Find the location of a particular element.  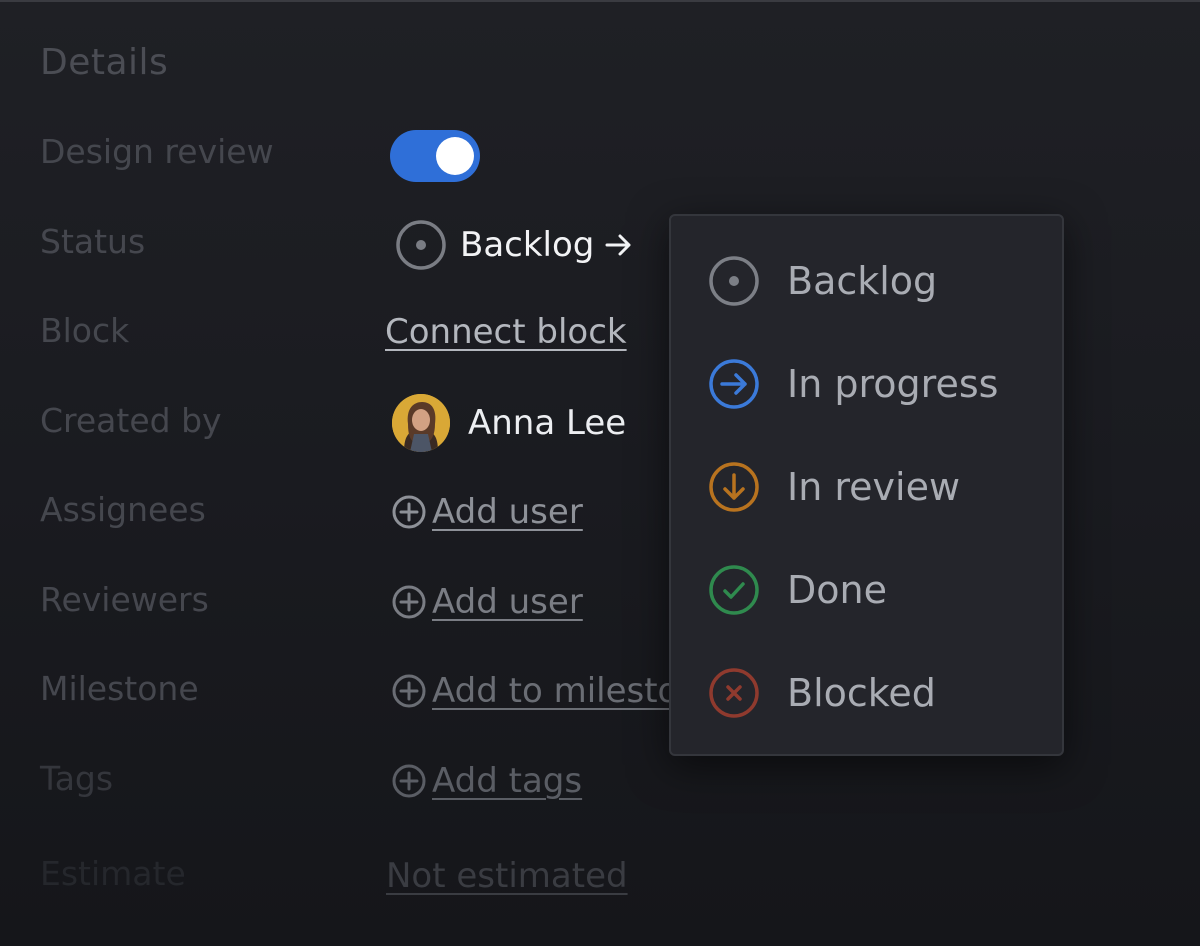

status-dropdown-trigger: Backlog is located at coordinates (514, 245).